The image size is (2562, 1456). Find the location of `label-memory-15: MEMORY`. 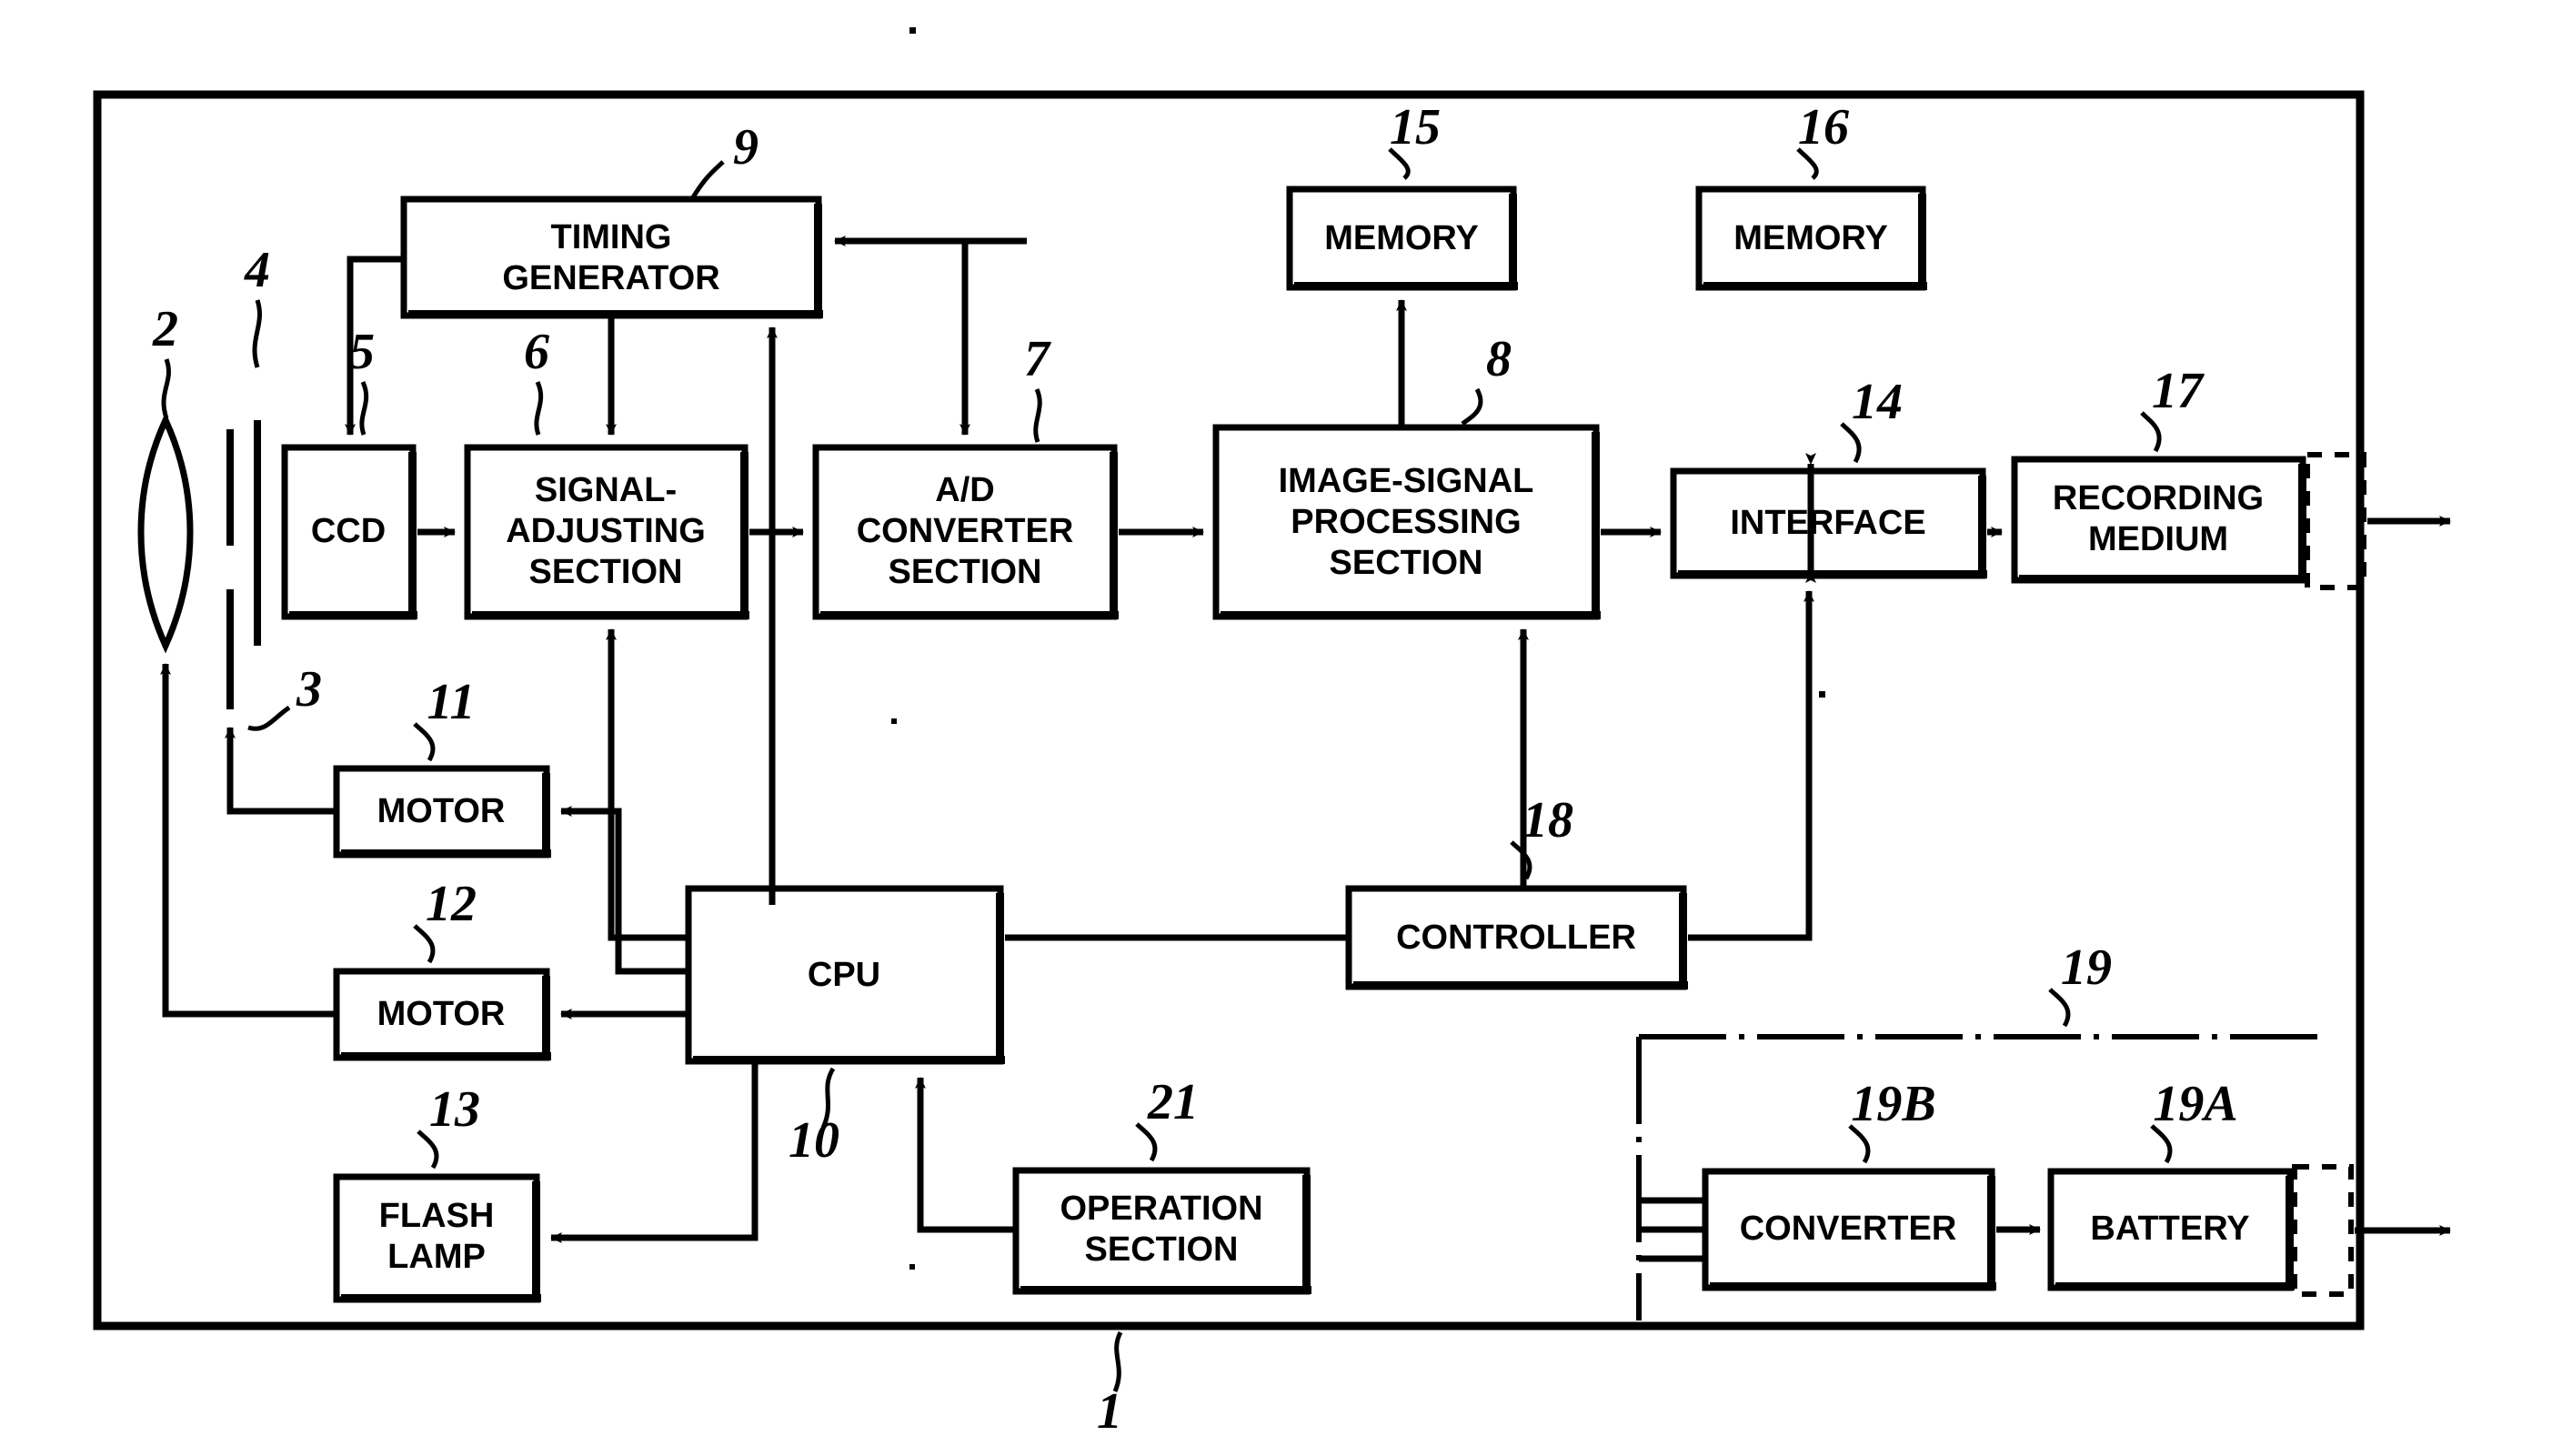

label-memory-15: MEMORY is located at coordinates (1401, 238).